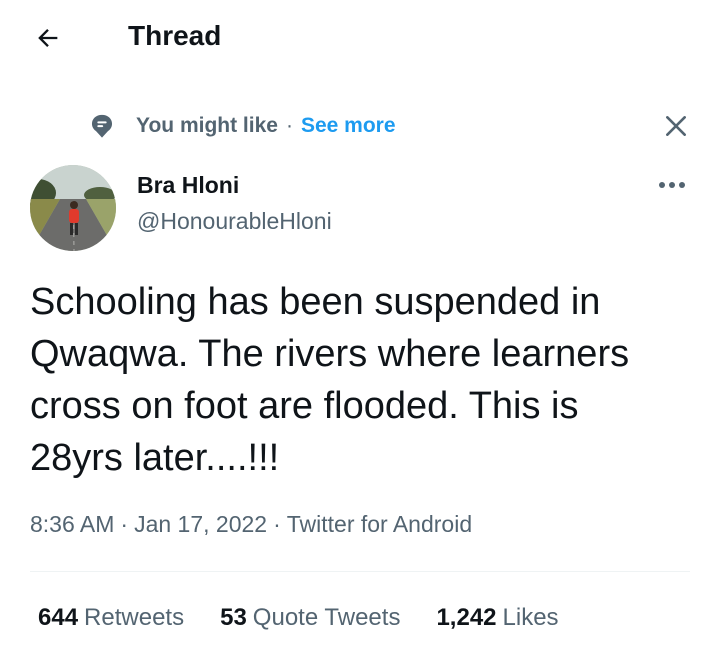 The height and width of the screenshot is (655, 720). I want to click on quote-tweets-stat: 53 Quote Tweets, so click(310, 618).